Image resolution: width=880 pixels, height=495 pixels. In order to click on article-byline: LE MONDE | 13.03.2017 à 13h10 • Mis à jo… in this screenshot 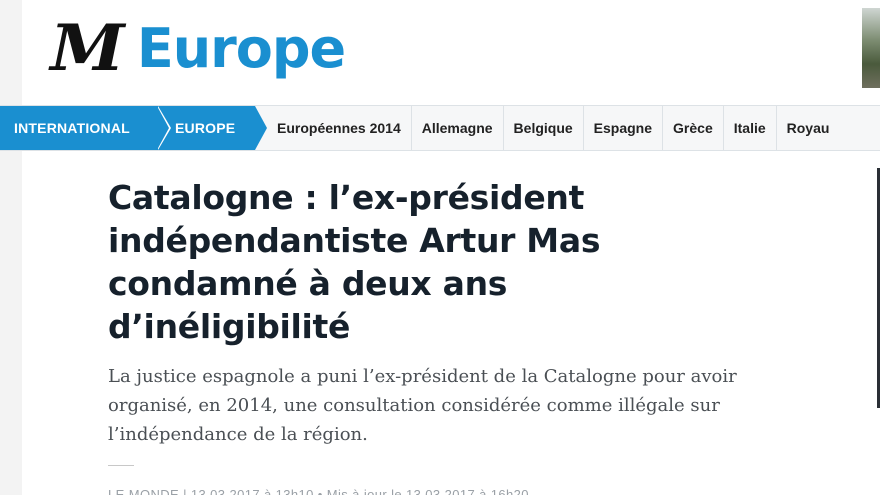, I will do `click(318, 491)`.